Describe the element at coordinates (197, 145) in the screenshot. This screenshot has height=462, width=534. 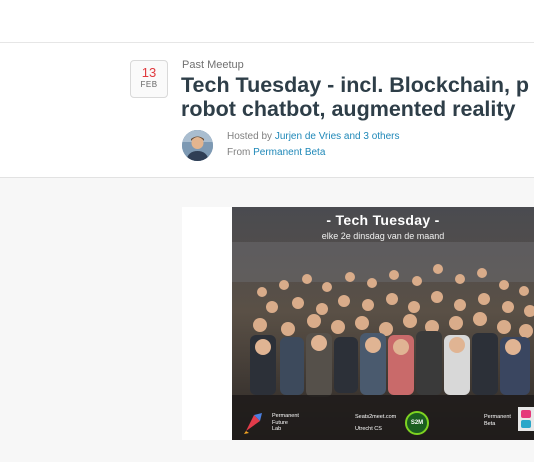
I see `host-avatar` at that location.